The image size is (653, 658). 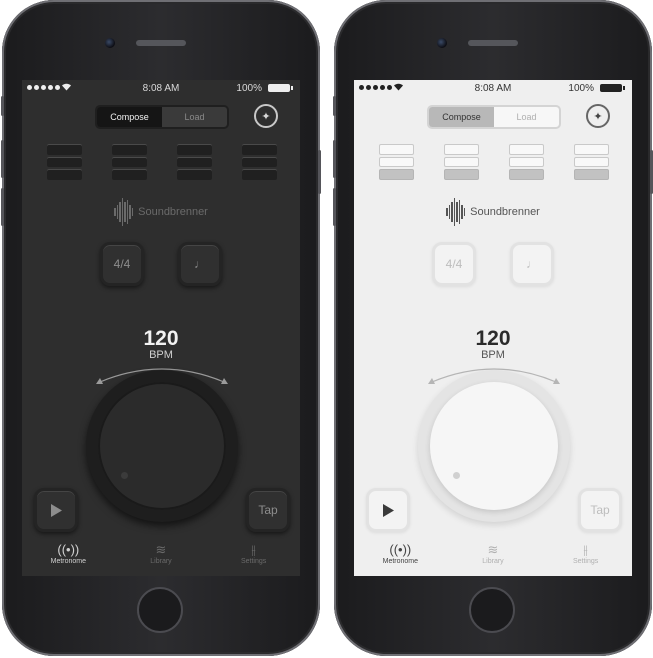 What do you see at coordinates (319, 172) in the screenshot?
I see `power-button` at bounding box center [319, 172].